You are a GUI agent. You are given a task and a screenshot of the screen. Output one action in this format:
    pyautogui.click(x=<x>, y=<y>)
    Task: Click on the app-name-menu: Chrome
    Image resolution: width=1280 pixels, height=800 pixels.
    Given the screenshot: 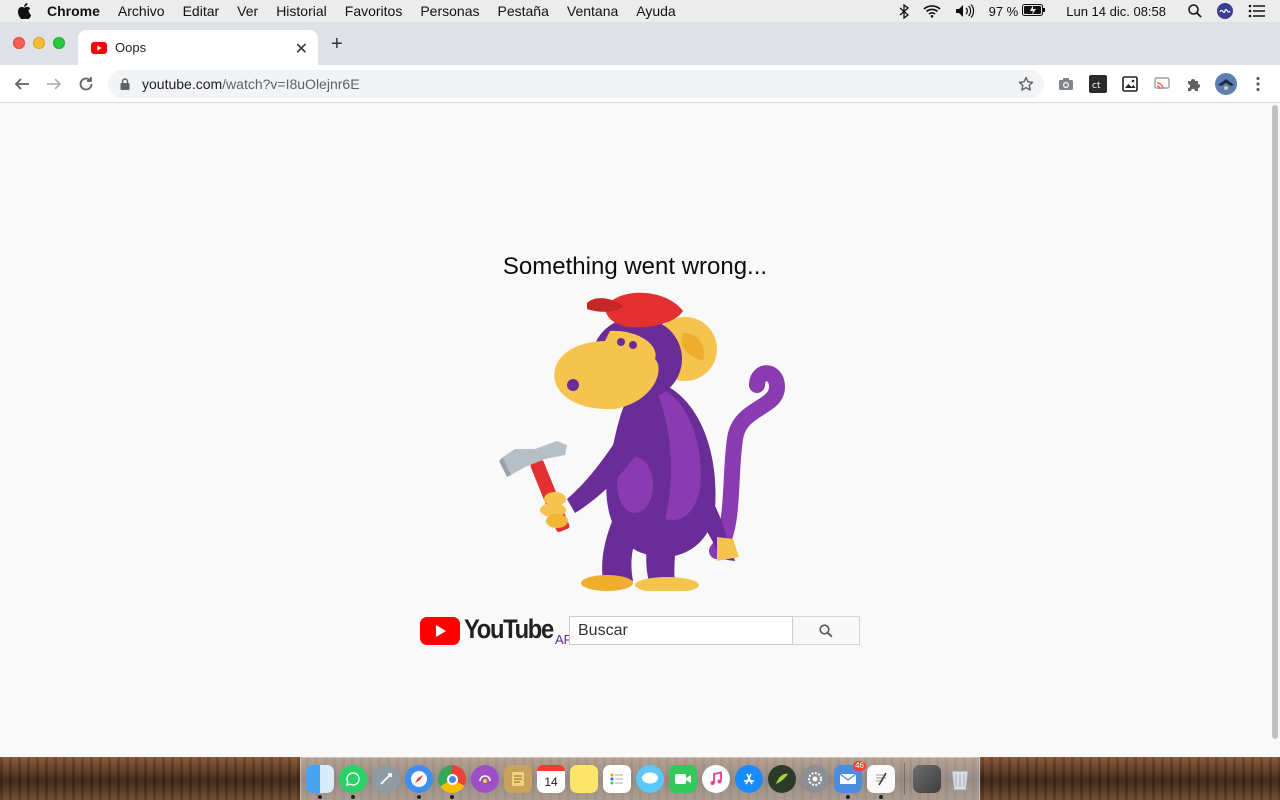 What is the action you would take?
    pyautogui.click(x=73, y=11)
    